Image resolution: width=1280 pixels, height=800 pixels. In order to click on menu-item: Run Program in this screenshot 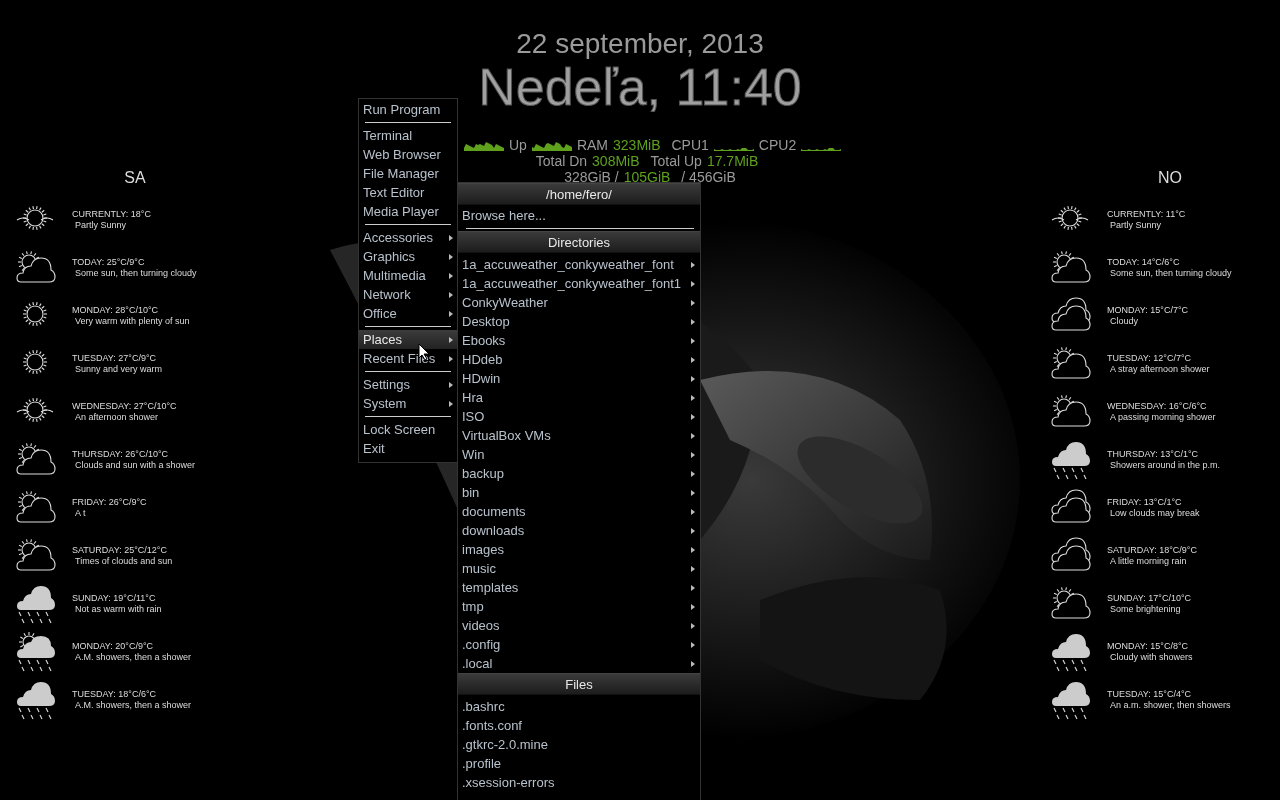, I will do `click(408, 109)`.